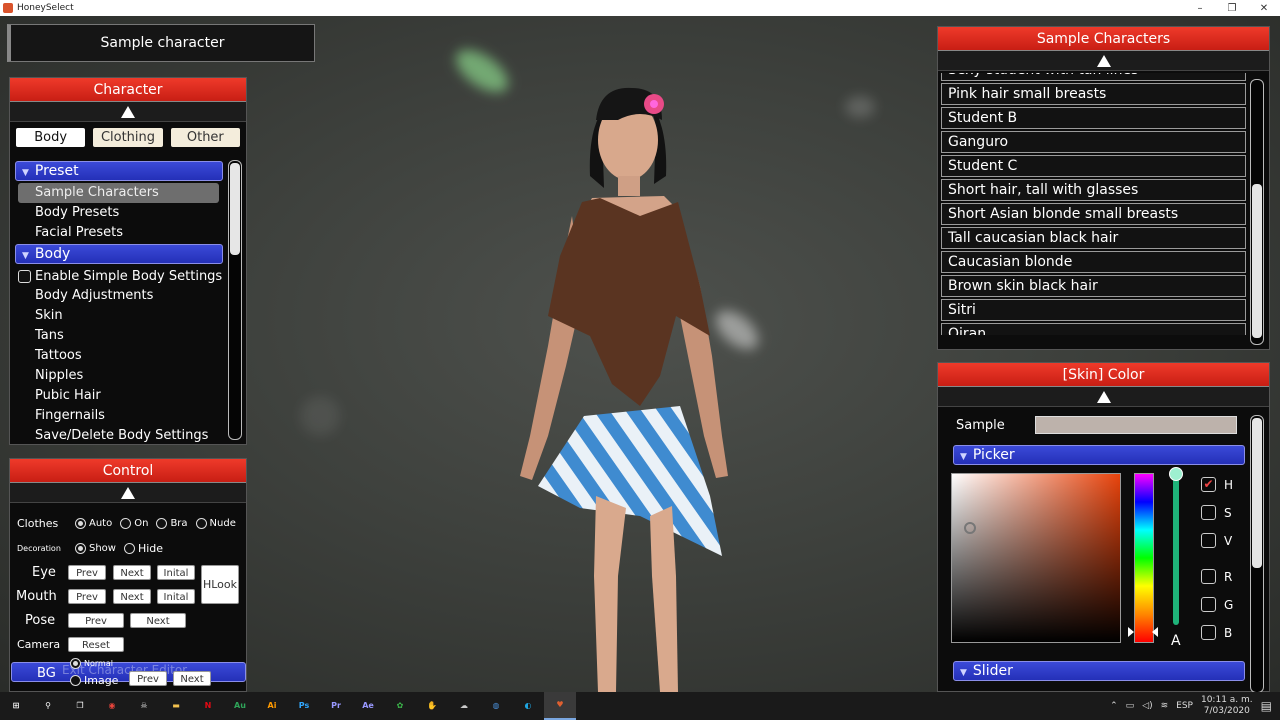 The width and height of the screenshot is (1280, 720). Describe the element at coordinates (158, 620) in the screenshot. I see `pose-next-button: Next` at that location.